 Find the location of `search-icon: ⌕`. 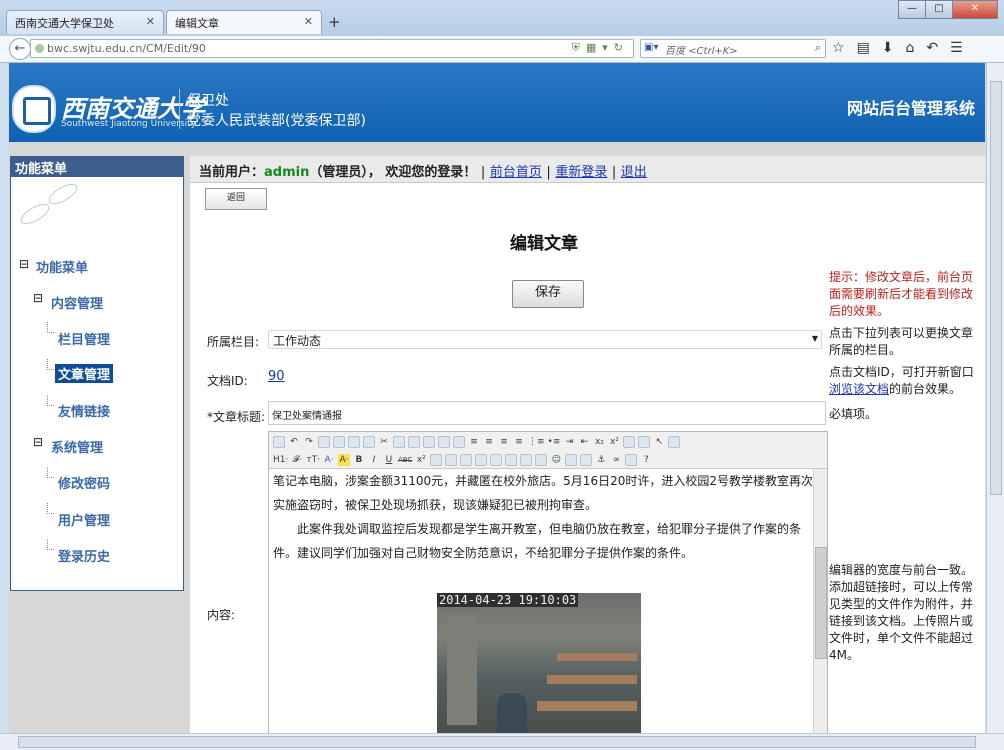

search-icon: ⌕ is located at coordinates (818, 48).